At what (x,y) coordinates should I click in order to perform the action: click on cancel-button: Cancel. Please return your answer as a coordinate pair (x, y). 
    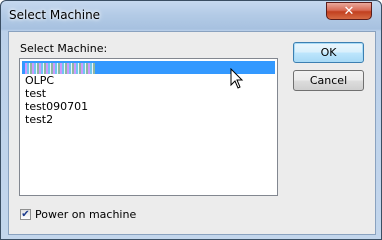
    Looking at the image, I should click on (328, 80).